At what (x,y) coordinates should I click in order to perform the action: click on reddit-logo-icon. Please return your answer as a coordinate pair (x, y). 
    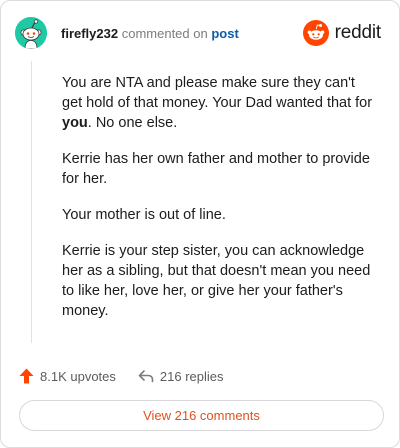
    Looking at the image, I should click on (315, 33).